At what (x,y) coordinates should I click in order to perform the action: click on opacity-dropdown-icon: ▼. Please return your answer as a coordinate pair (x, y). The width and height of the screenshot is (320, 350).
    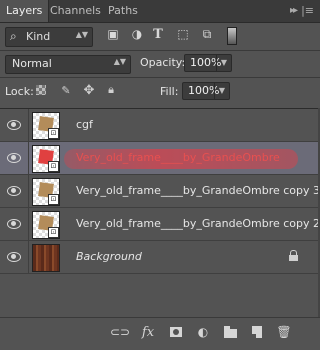
    Looking at the image, I should click on (223, 63).